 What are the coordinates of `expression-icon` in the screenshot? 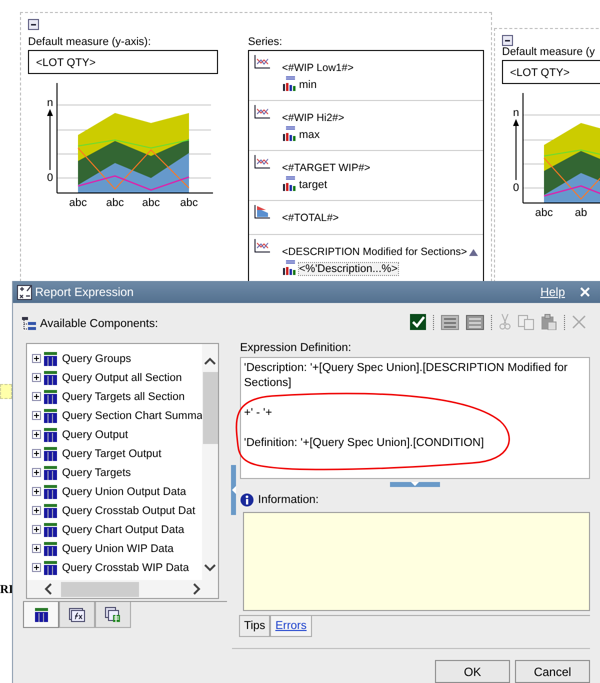 It's located at (24, 292).